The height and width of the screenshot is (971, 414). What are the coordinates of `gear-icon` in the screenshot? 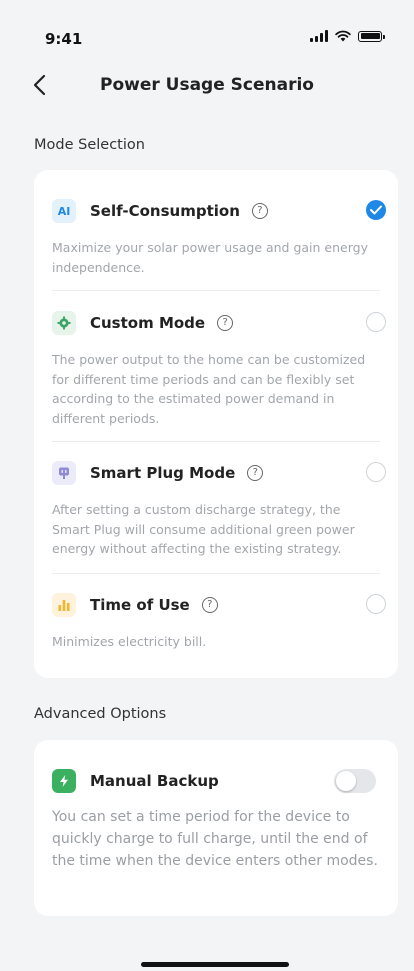 It's located at (64, 323).